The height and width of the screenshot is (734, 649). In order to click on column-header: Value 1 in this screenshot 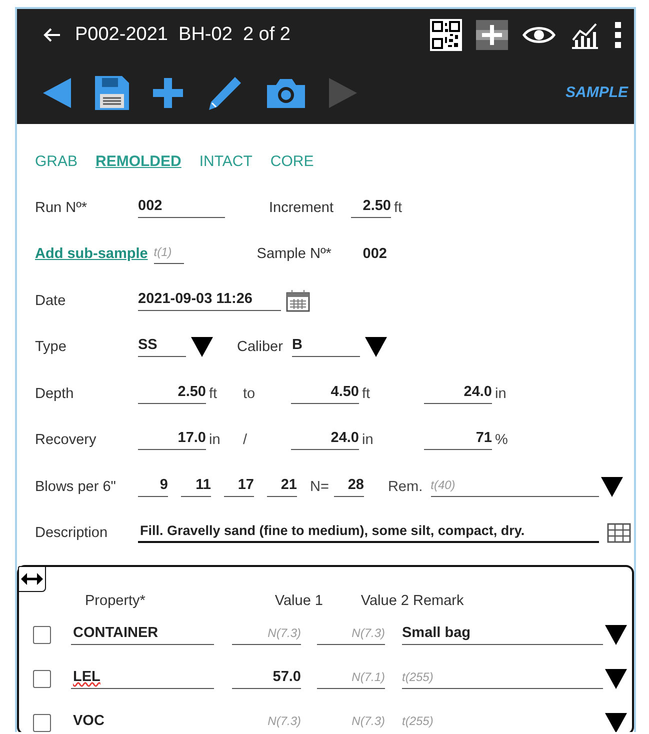, I will do `click(298, 600)`.